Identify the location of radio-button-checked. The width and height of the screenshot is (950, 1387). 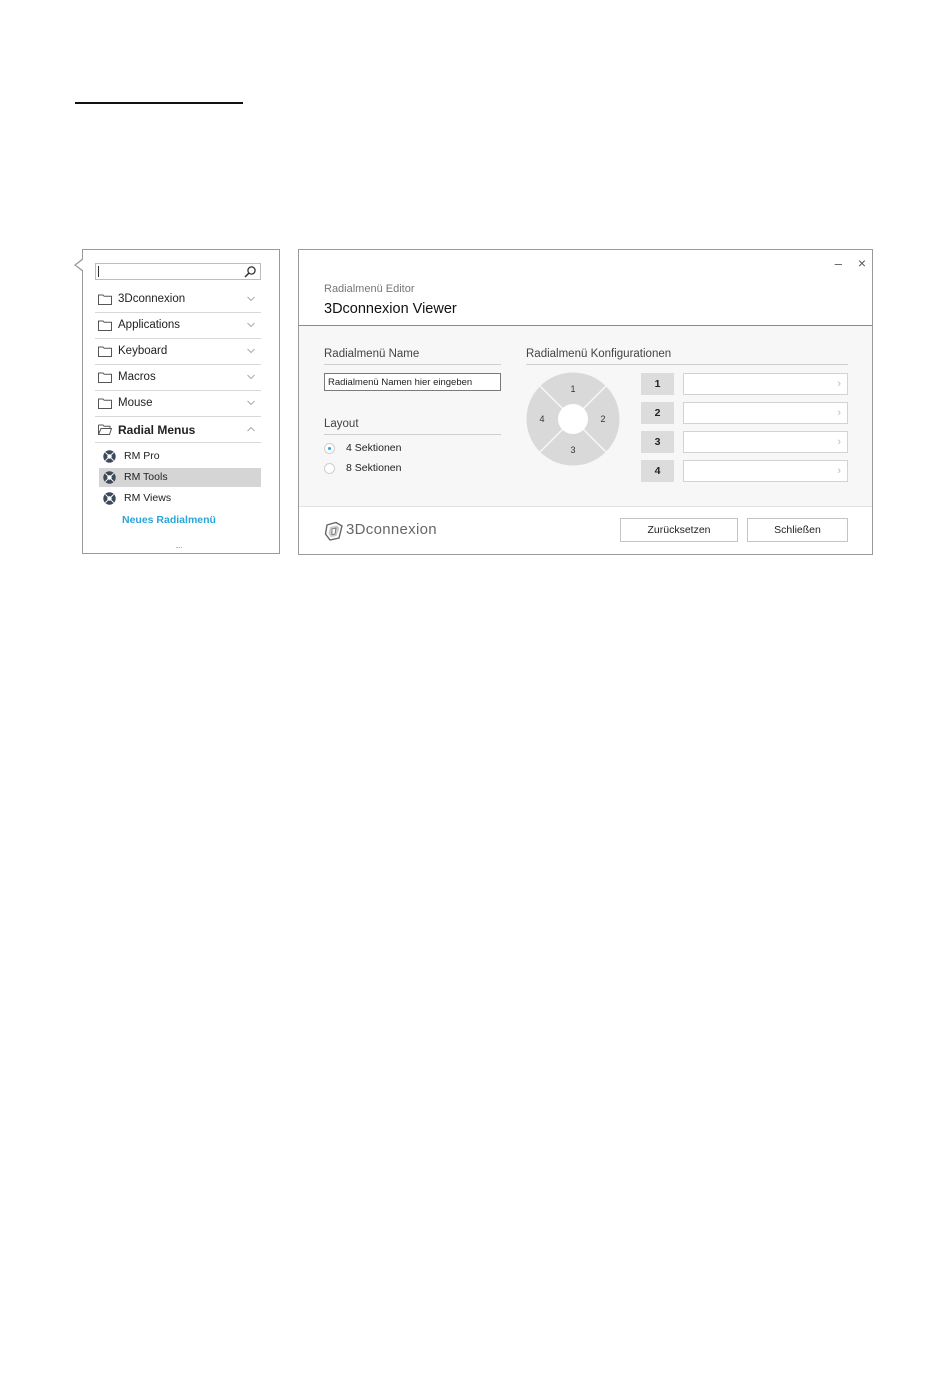
(329, 448).